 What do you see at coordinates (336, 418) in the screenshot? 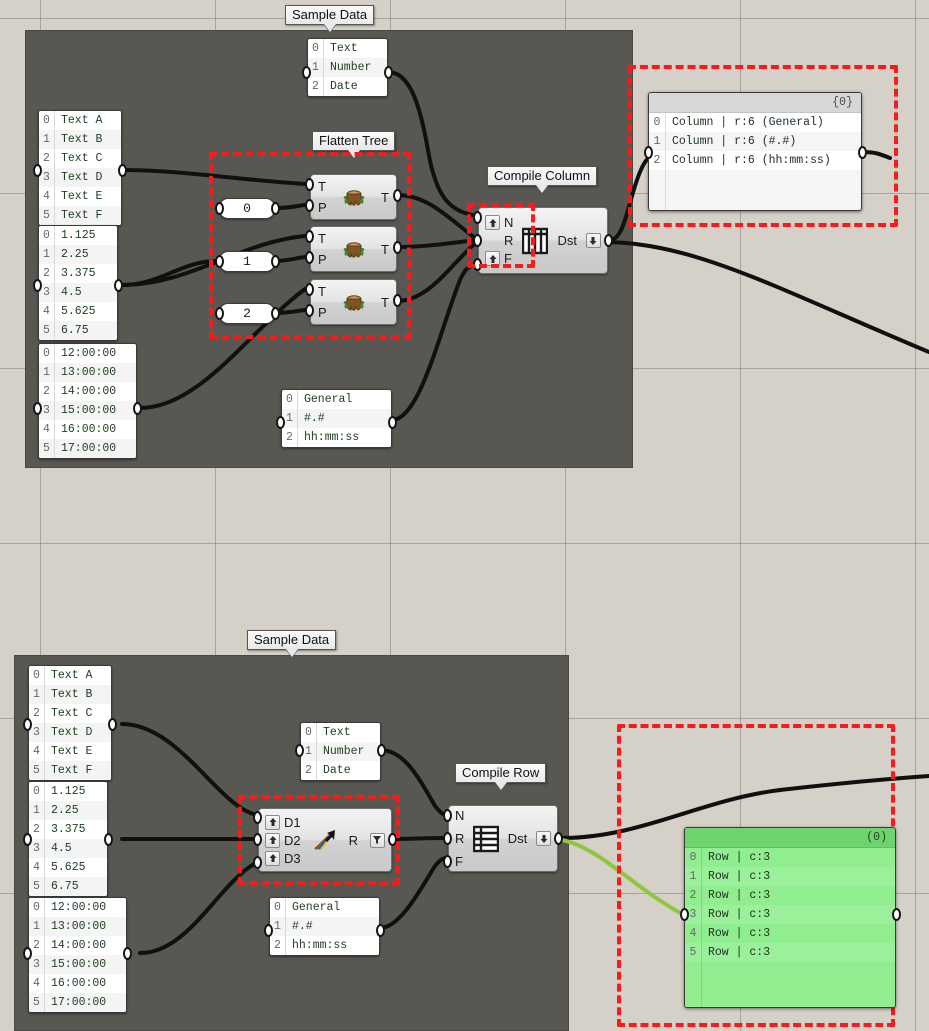
I see `panel-formats-list-upper: 0 General 1 #.# 2 hh:mm:ss` at bounding box center [336, 418].